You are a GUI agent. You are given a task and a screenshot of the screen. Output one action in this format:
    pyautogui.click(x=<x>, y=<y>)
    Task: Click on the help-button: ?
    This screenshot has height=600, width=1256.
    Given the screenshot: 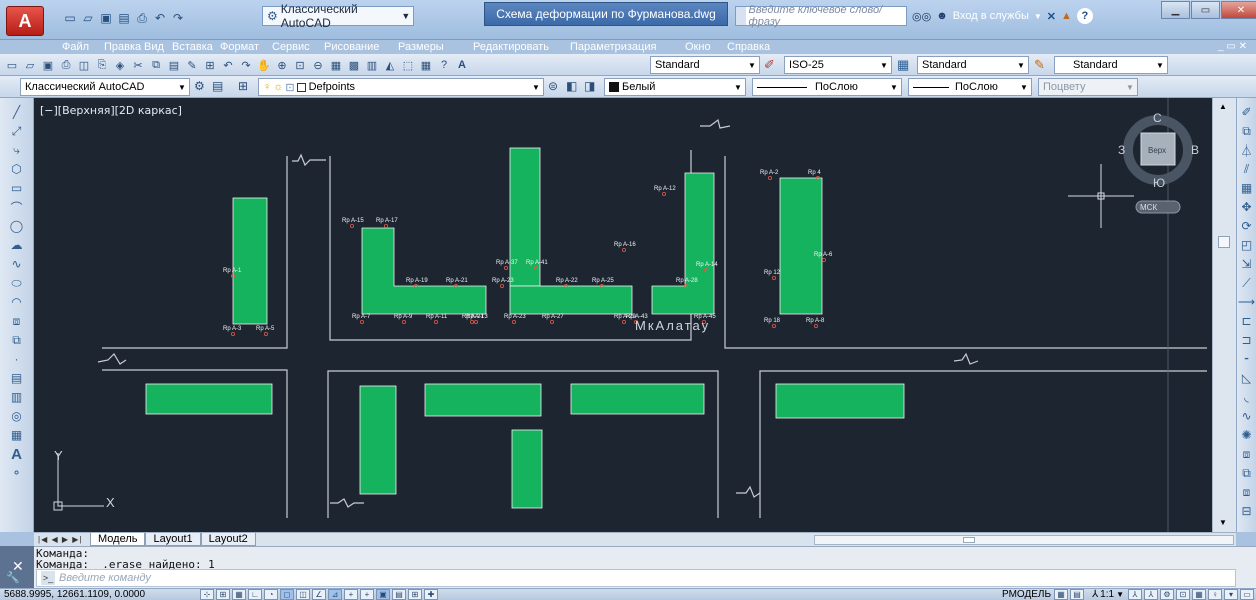 What is the action you would take?
    pyautogui.click(x=1084, y=16)
    